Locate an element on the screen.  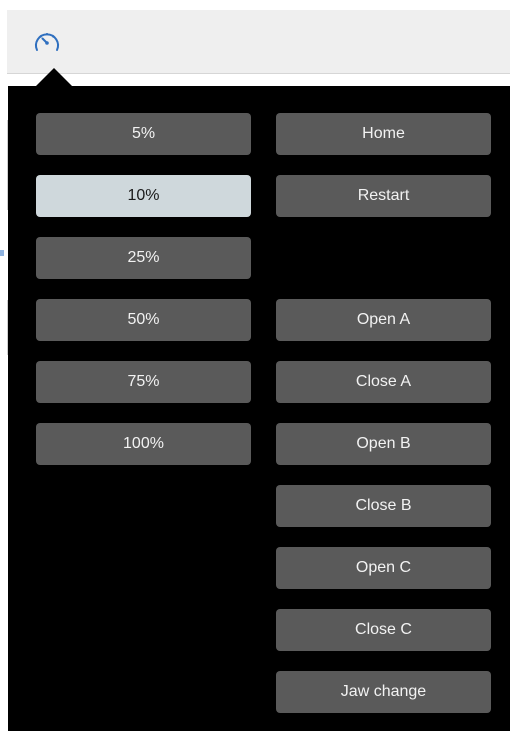
home-button: Home is located at coordinates (383, 134).